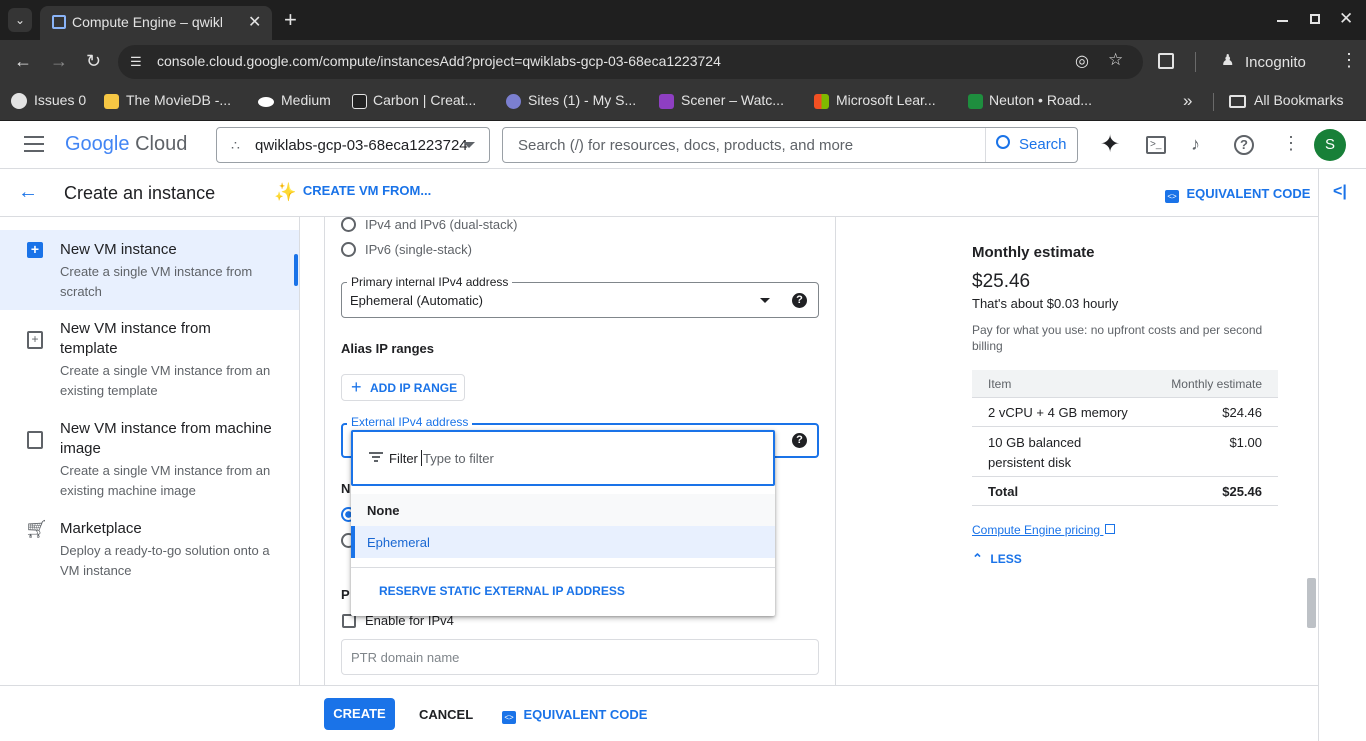  What do you see at coordinates (1195, 144) in the screenshot?
I see `notifications-bell-icon: ♪` at bounding box center [1195, 144].